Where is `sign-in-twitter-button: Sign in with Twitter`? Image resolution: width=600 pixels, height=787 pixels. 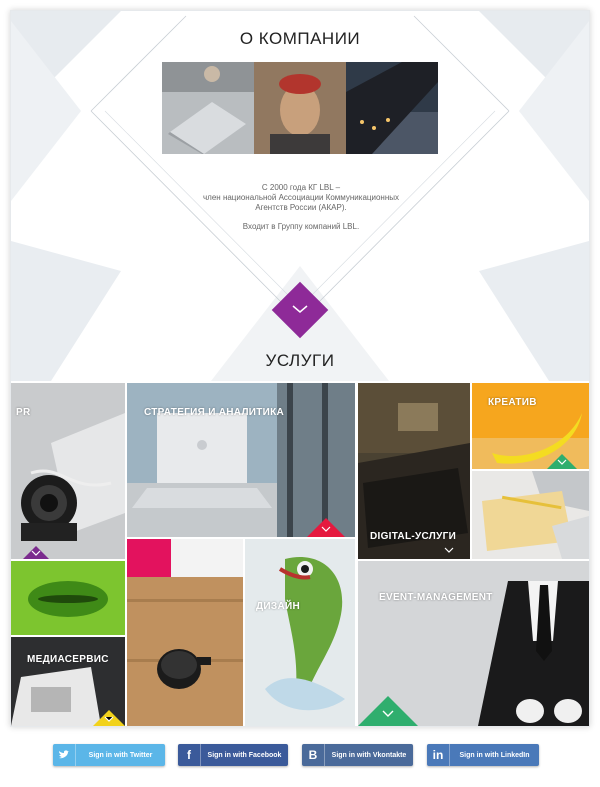
sign-in-twitter-button: Sign in with Twitter is located at coordinates (109, 755).